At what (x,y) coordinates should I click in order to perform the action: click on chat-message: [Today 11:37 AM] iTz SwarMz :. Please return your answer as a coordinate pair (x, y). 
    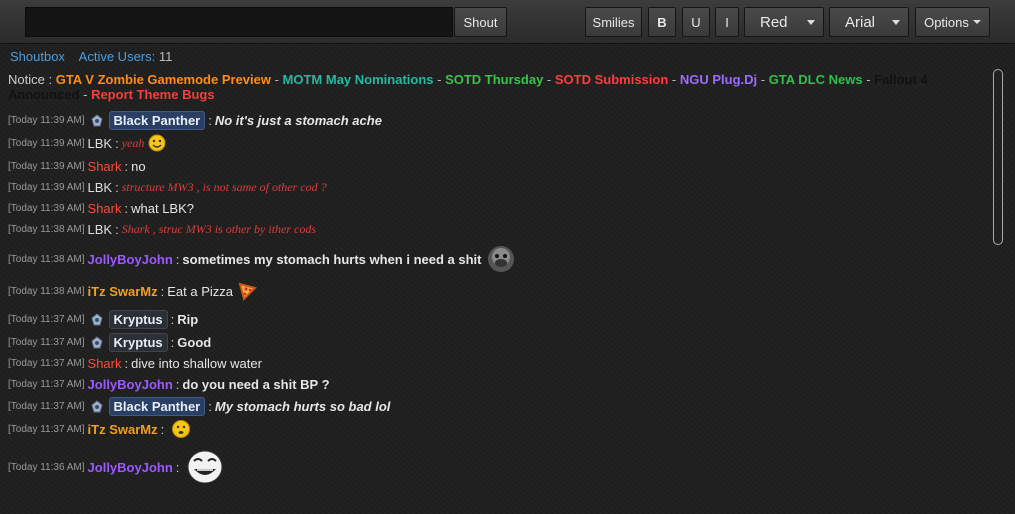
    Looking at the image, I should click on (99, 429).